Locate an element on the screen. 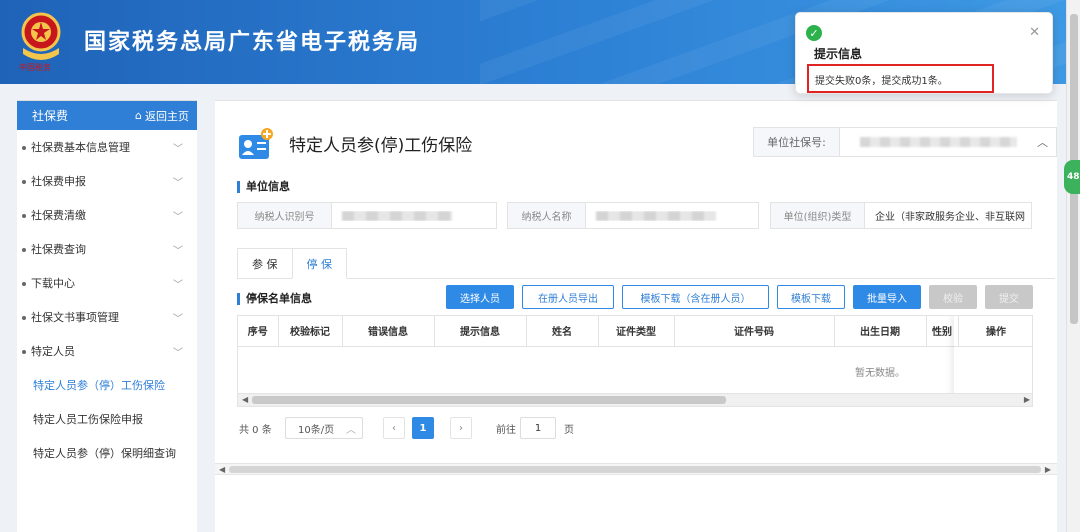 Image resolution: width=1080 pixels, height=532 pixels. taxpayer-name-label: 纳税人名称 is located at coordinates (547, 215).